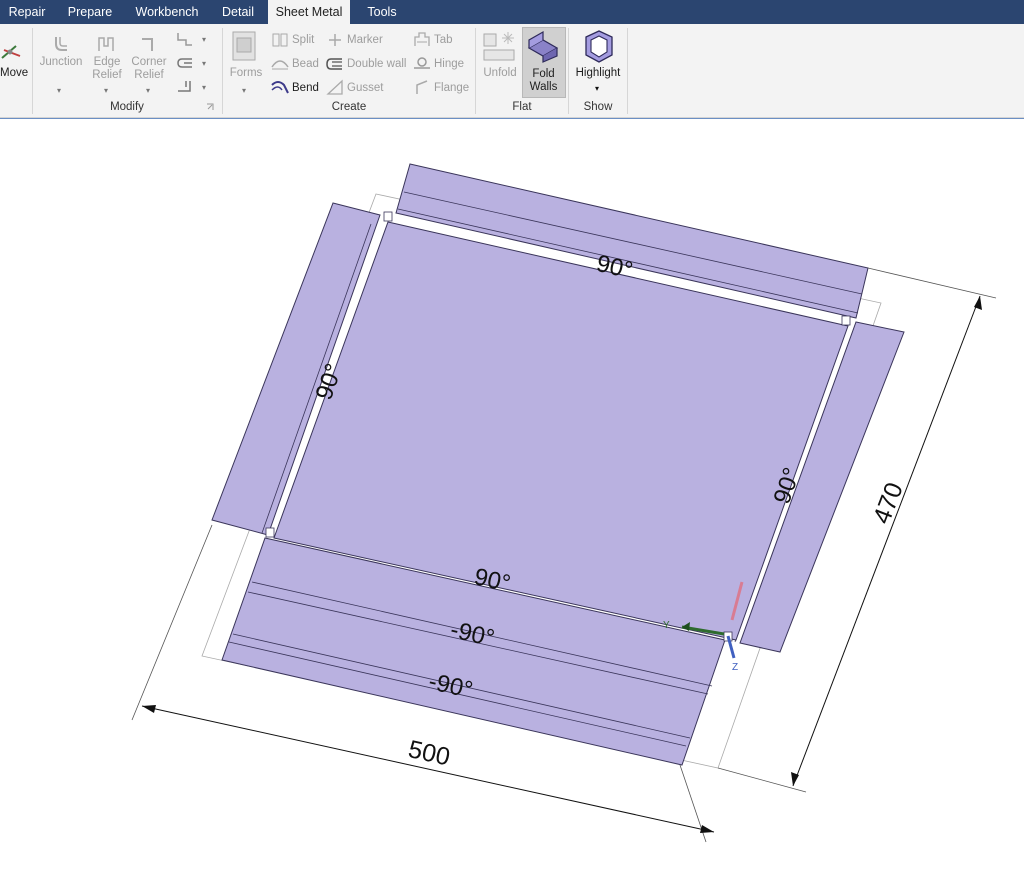 This screenshot has height=873, width=1024. What do you see at coordinates (422, 63) in the screenshot?
I see `hinge-icon` at bounding box center [422, 63].